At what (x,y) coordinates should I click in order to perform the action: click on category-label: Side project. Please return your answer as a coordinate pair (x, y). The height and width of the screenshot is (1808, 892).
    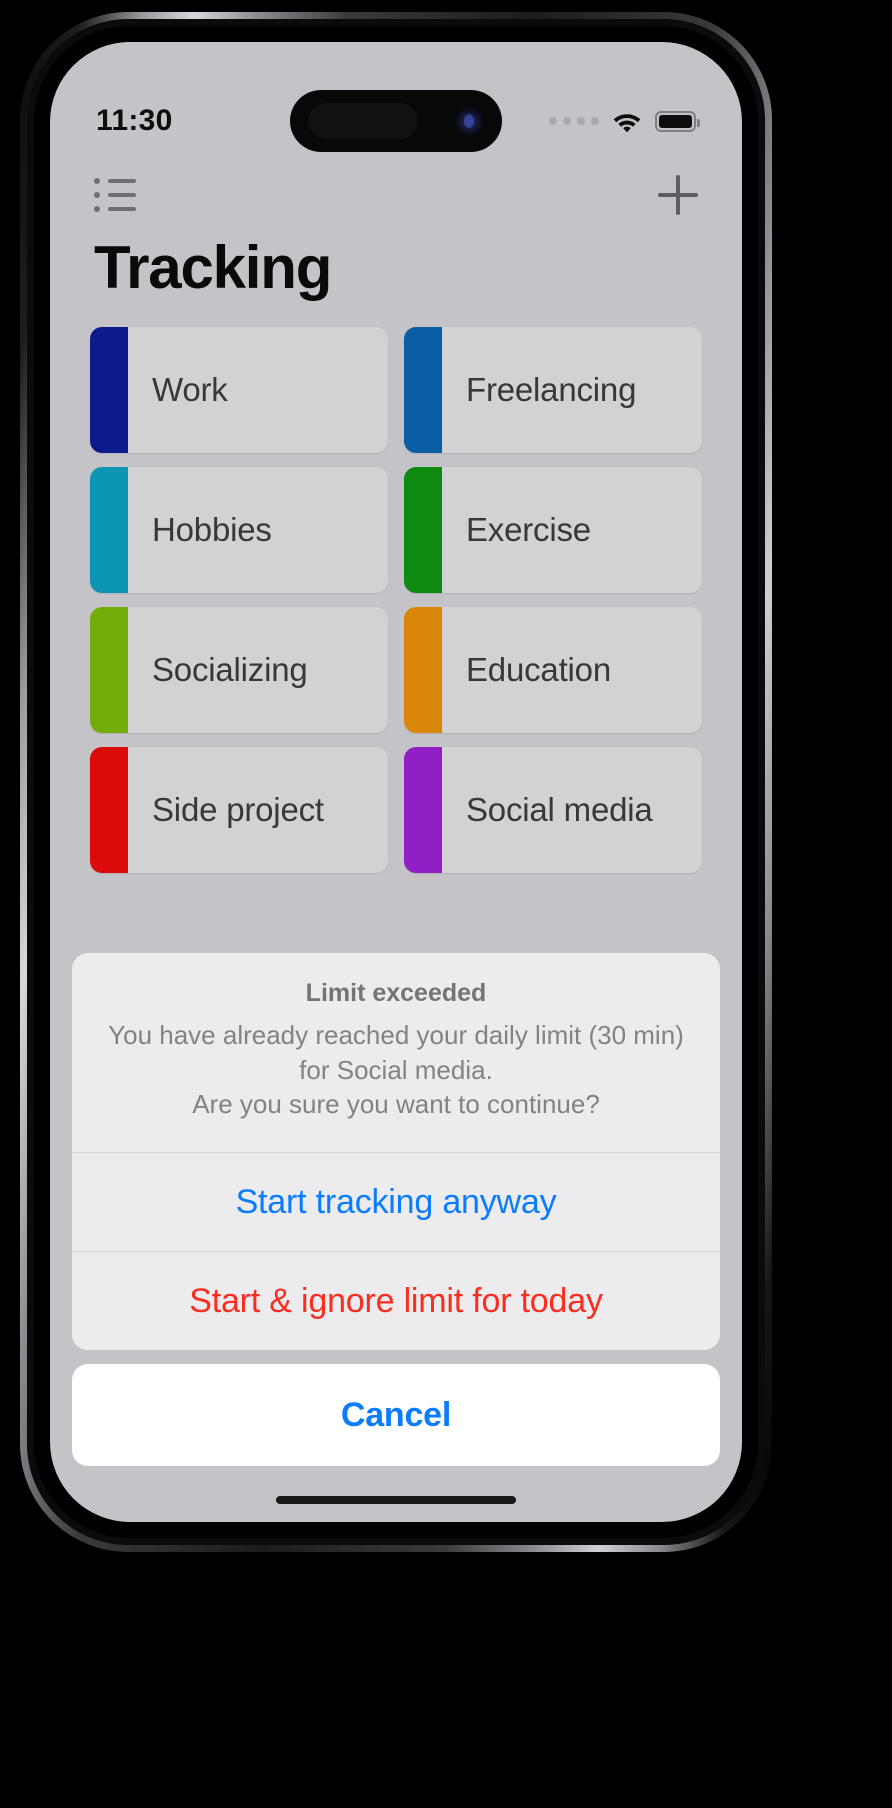
    Looking at the image, I should click on (238, 809).